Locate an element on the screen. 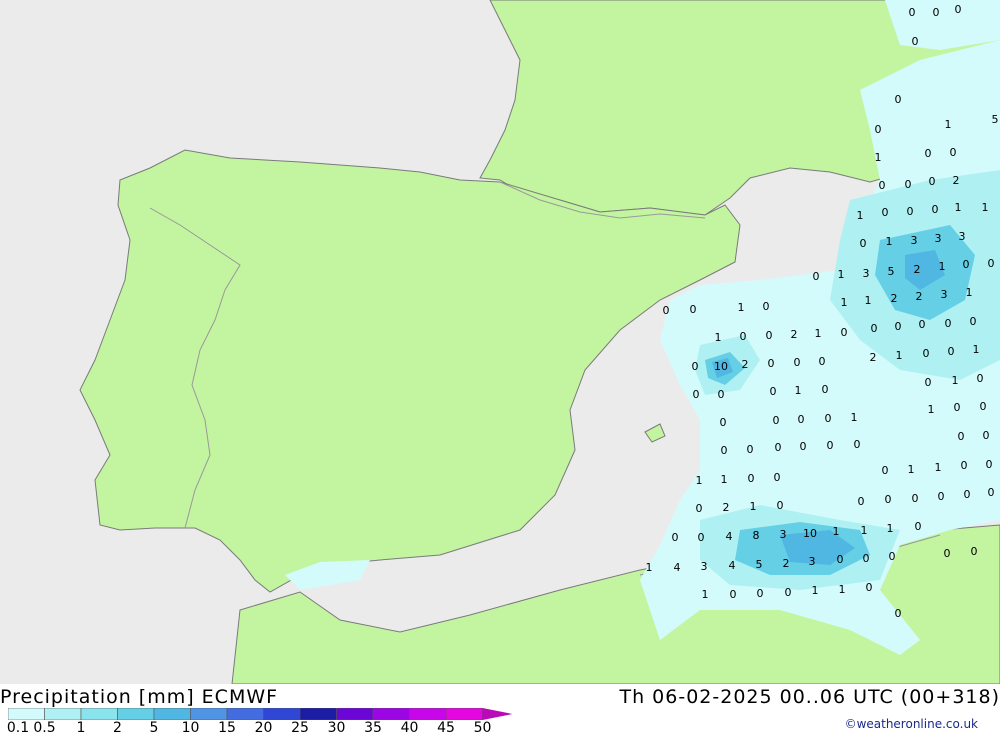  legend-label: 20 is located at coordinates (263, 728).